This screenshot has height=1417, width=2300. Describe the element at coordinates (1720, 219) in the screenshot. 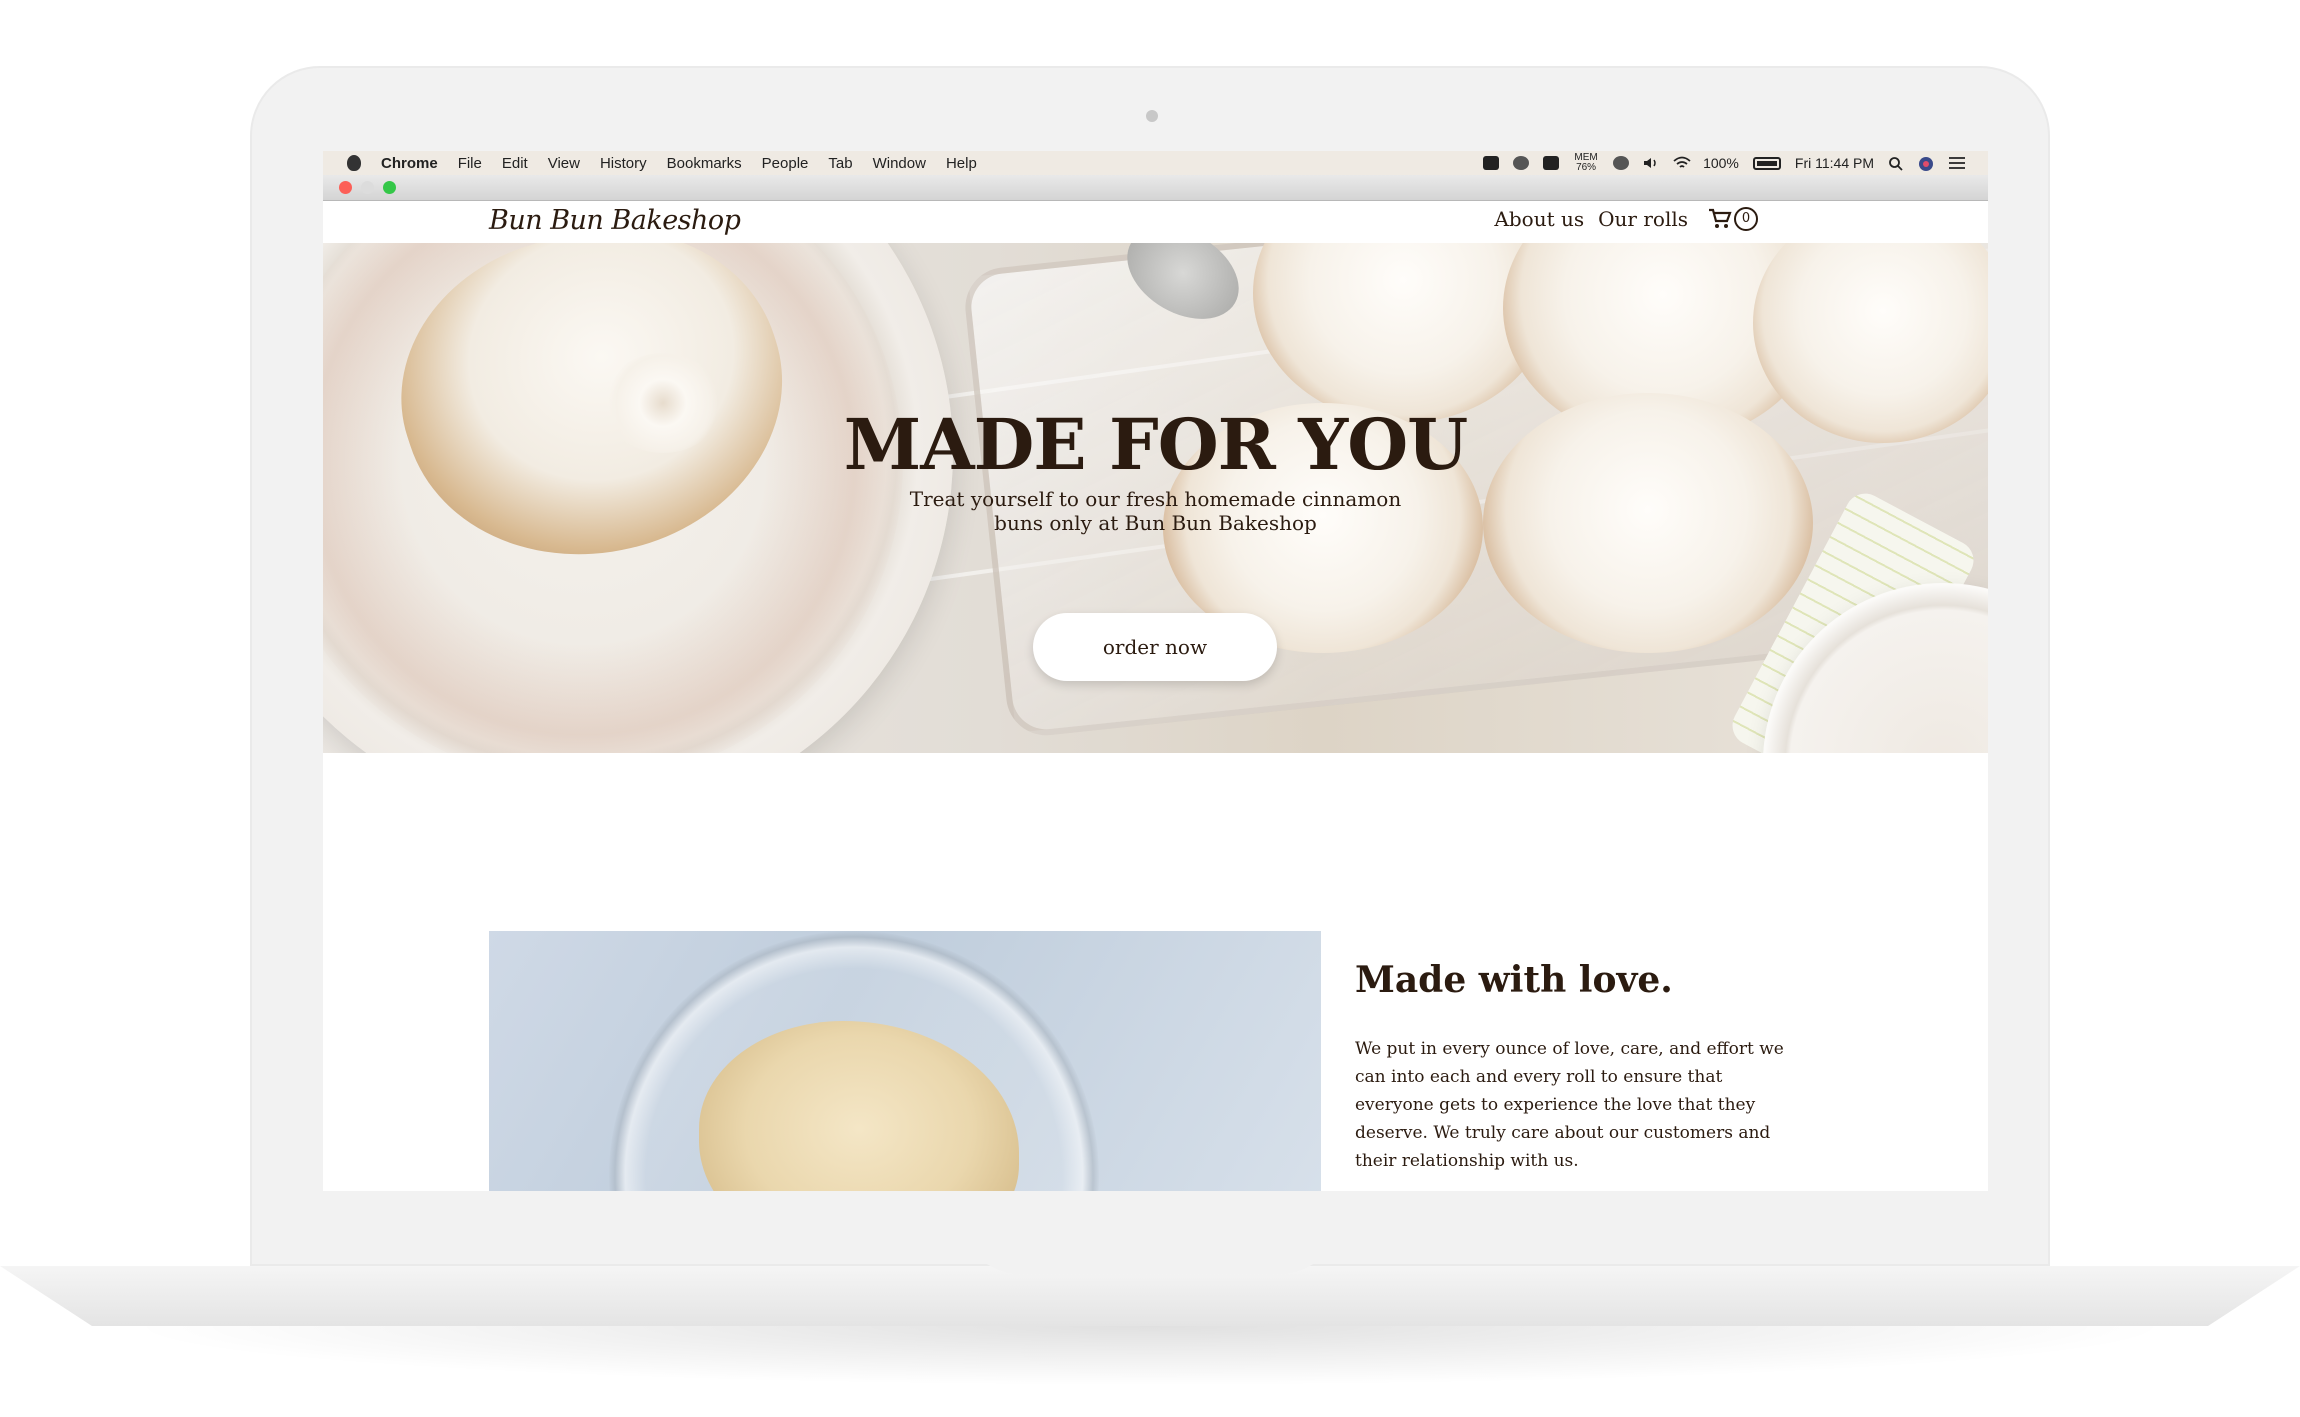

I see `cart-icon` at that location.